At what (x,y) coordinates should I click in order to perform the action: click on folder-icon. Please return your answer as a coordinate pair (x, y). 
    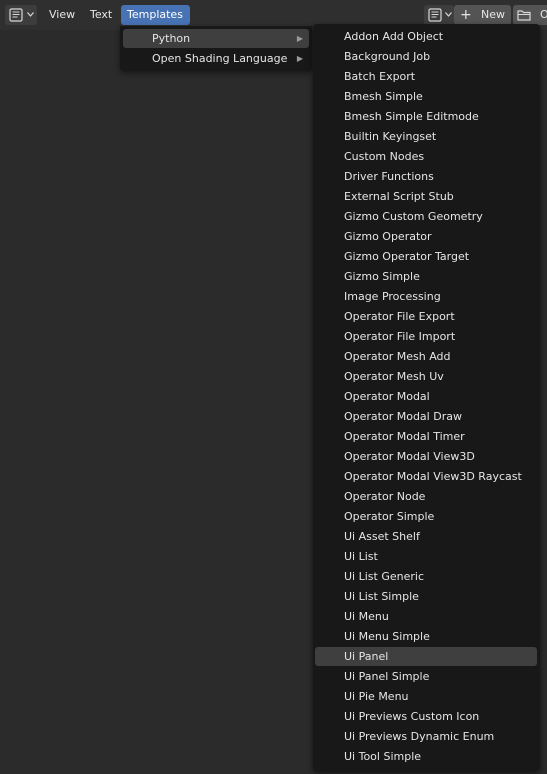
    Looking at the image, I should click on (524, 15).